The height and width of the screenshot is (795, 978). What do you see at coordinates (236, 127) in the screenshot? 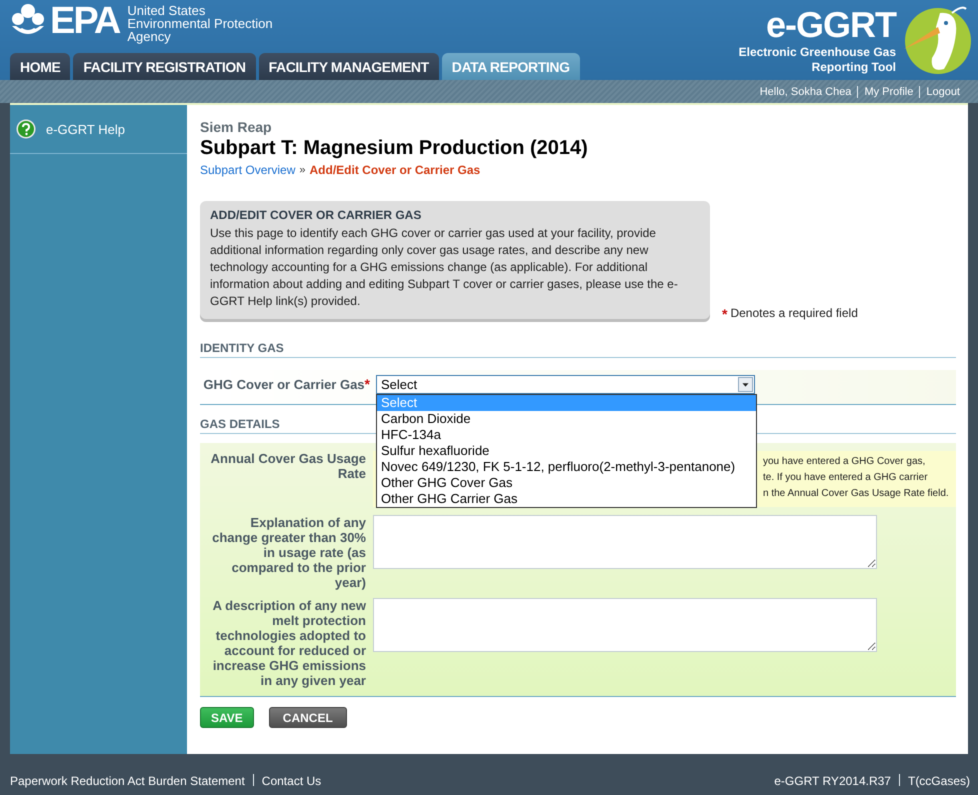
I see `facility-name: Siem Reap` at bounding box center [236, 127].